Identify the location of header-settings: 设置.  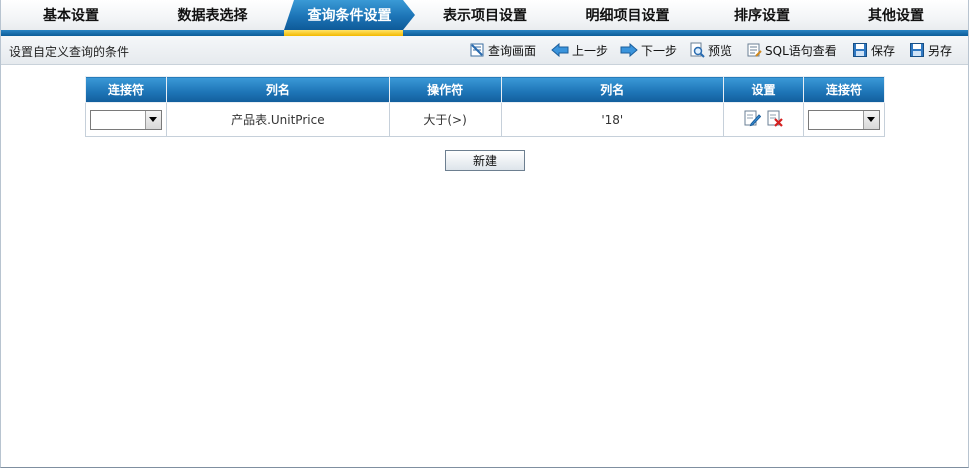
(763, 89).